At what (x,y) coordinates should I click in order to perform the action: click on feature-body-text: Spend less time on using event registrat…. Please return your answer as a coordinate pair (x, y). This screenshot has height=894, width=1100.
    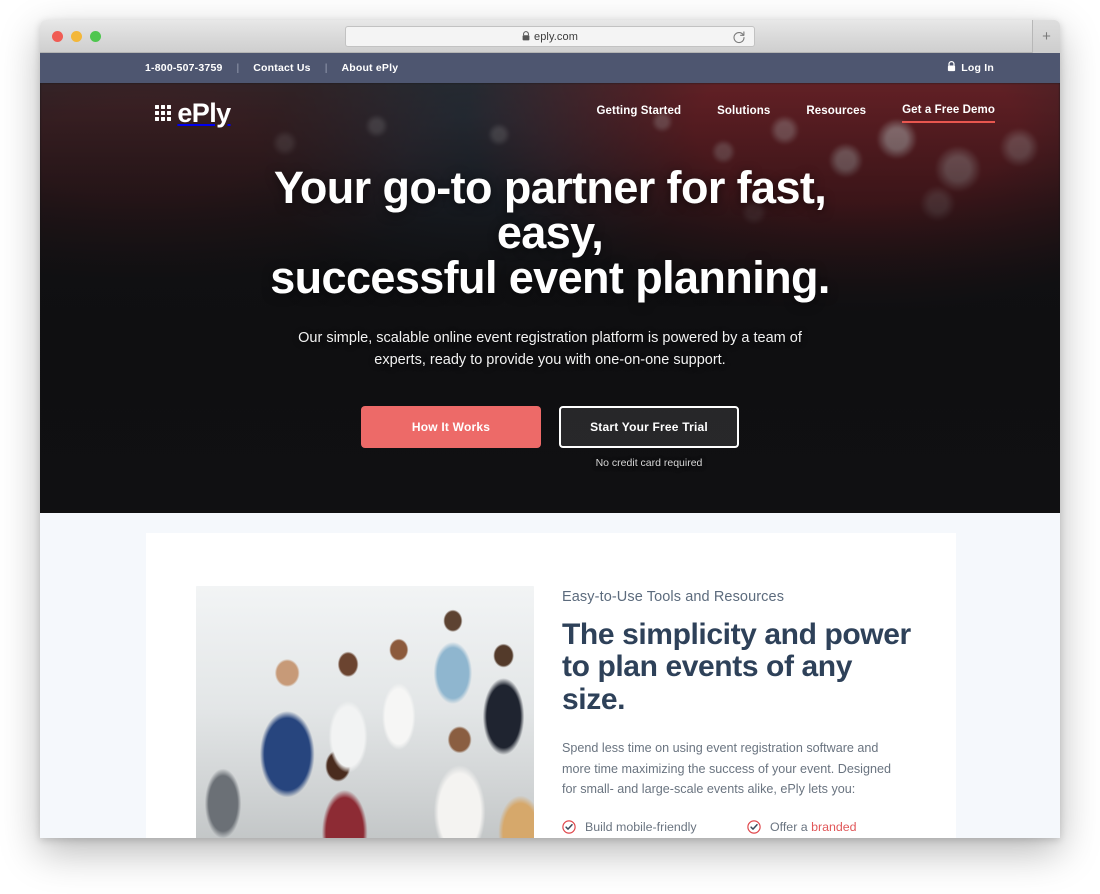
    Looking at the image, I should click on (726, 768).